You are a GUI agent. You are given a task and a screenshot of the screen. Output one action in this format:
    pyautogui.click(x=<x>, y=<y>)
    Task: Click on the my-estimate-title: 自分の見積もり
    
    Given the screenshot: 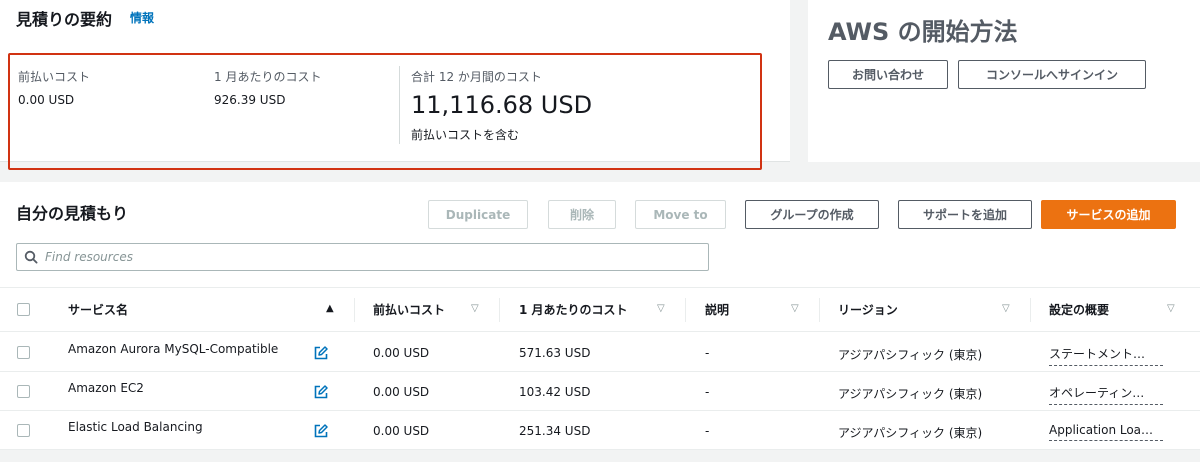 What is the action you would take?
    pyautogui.click(x=72, y=213)
    